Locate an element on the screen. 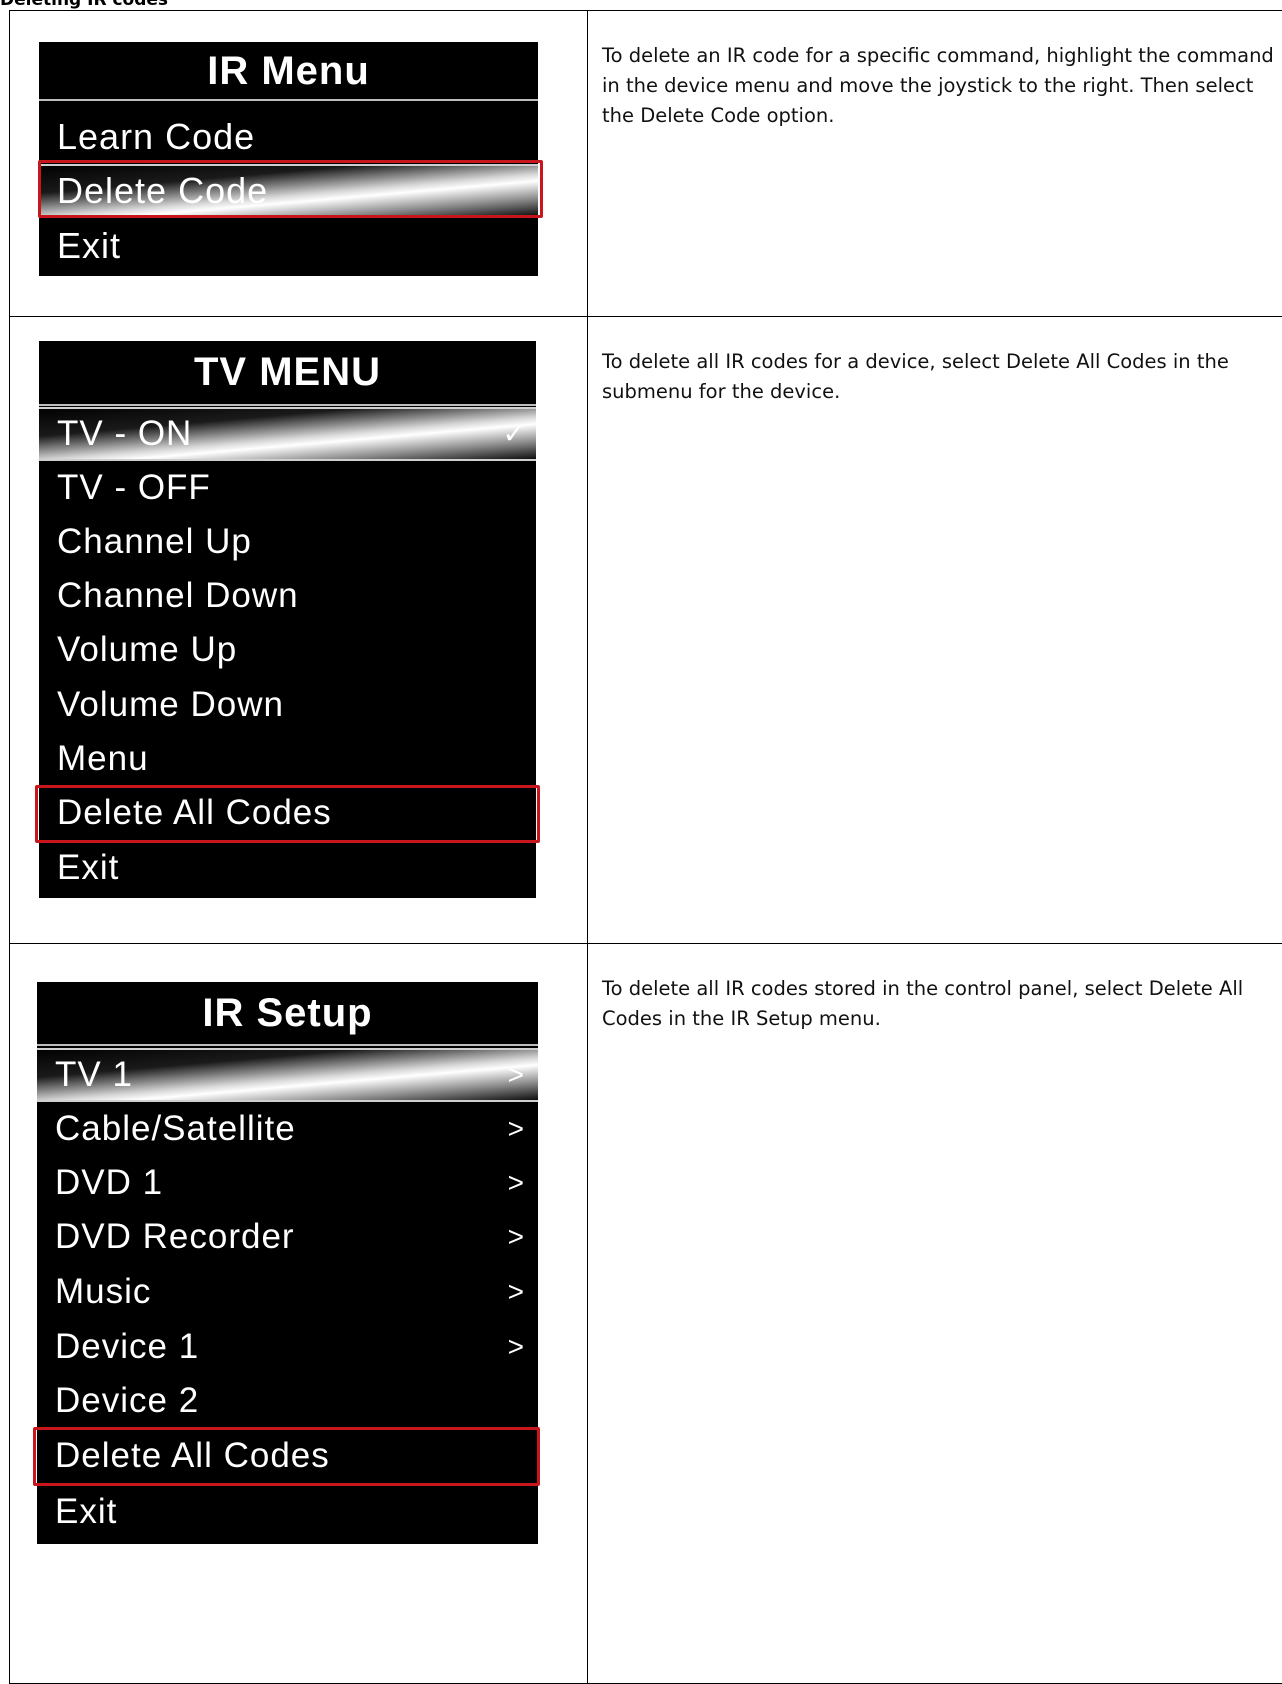 This screenshot has height=1684, width=1282. menu-item-dvd-1: DVD 1 > is located at coordinates (287, 1183).